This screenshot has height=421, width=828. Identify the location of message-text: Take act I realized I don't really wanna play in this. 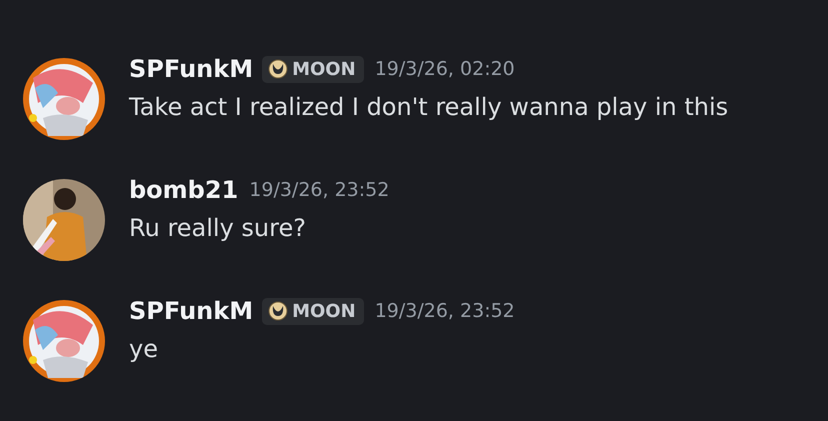
(428, 107).